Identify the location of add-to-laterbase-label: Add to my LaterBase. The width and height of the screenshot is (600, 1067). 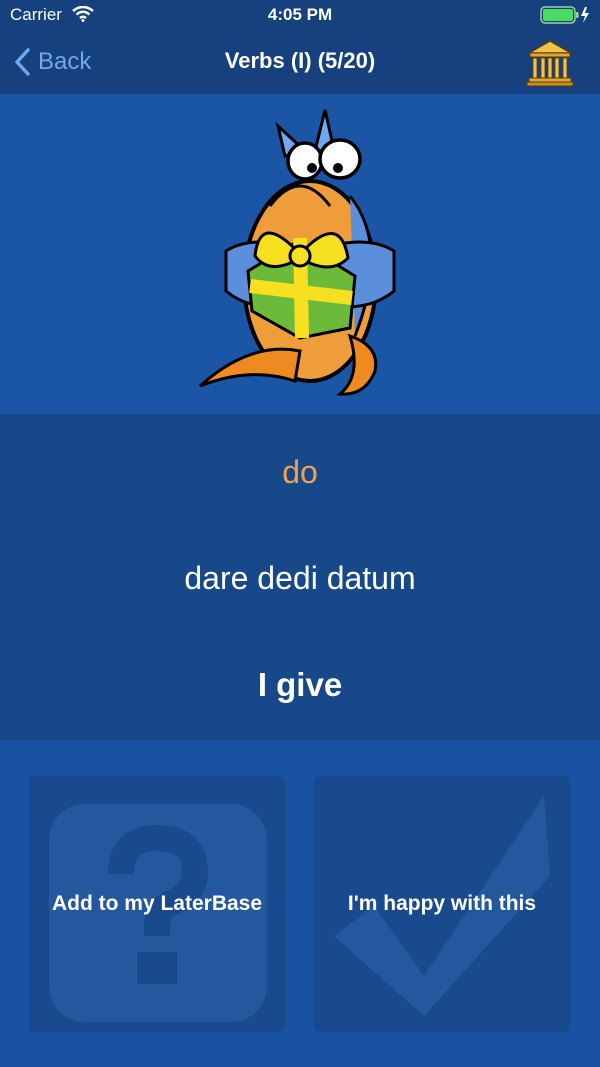
(157, 903).